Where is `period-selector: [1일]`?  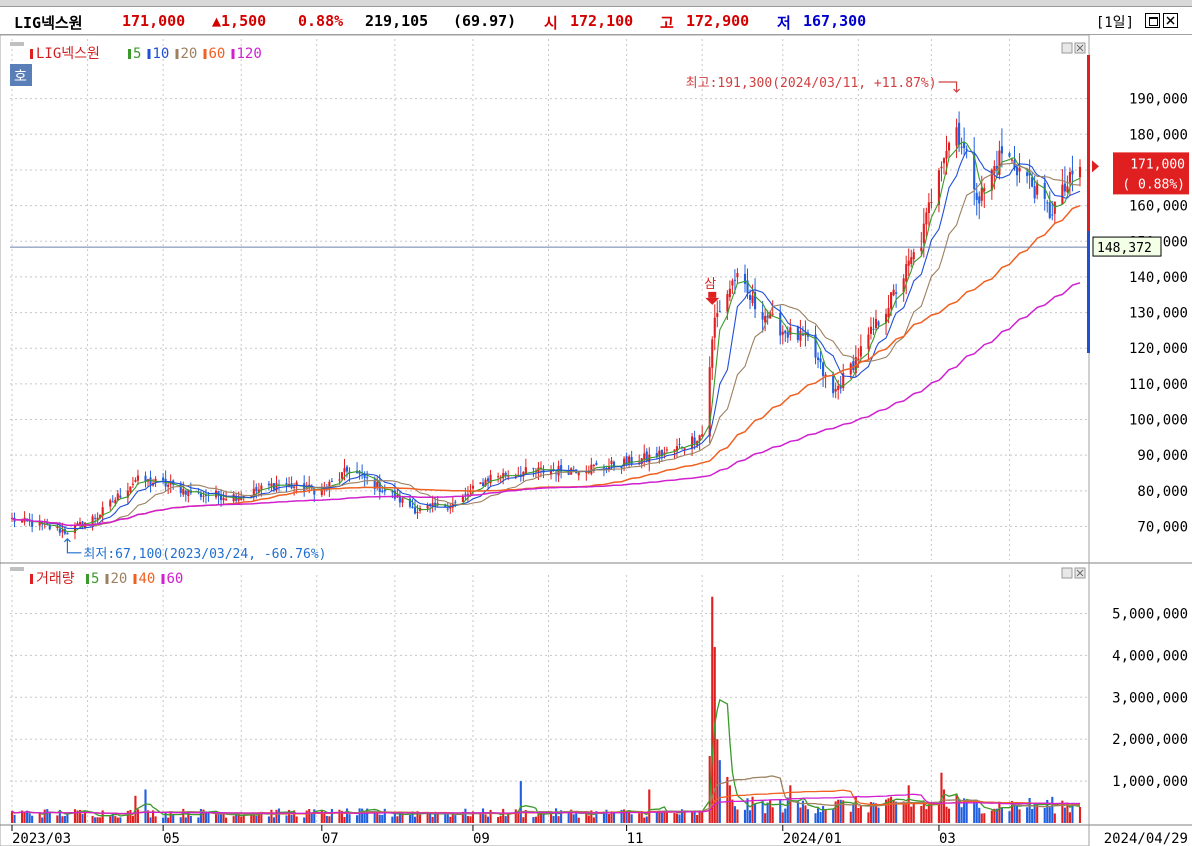 period-selector: [1일] is located at coordinates (1115, 22).